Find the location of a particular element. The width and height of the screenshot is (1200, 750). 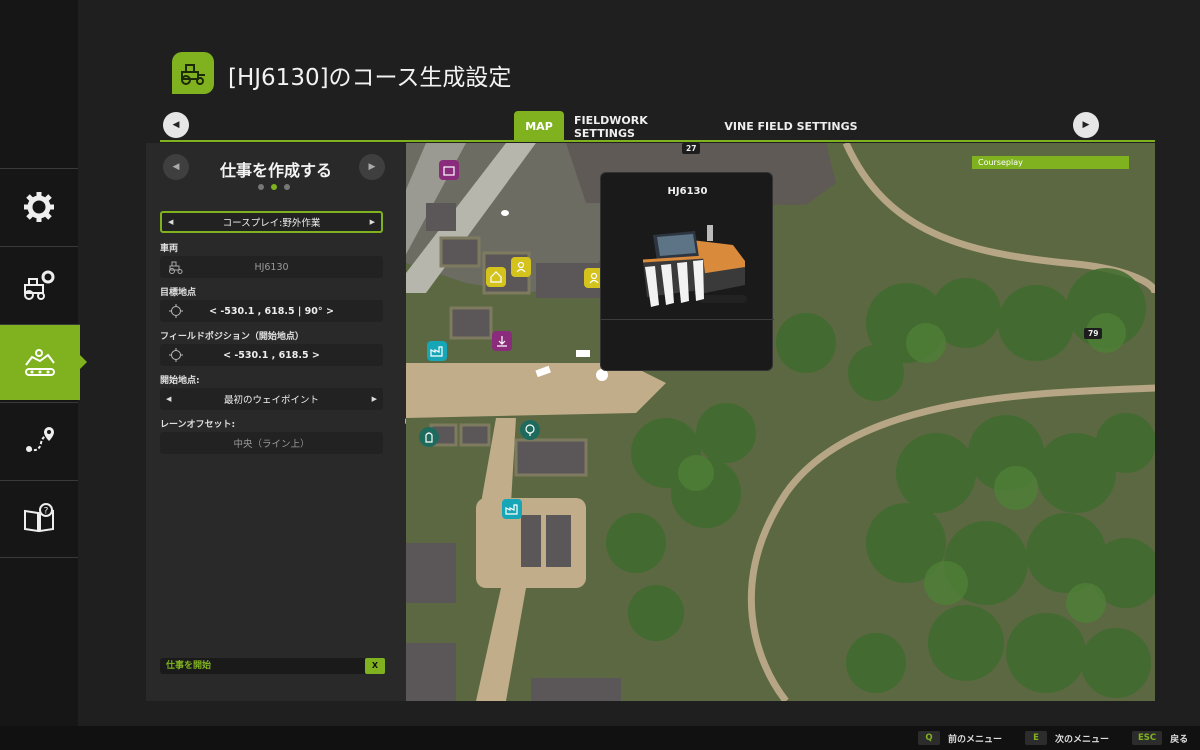

target-value: < -530.1 , 618.5 | 90° > is located at coordinates (271, 311).